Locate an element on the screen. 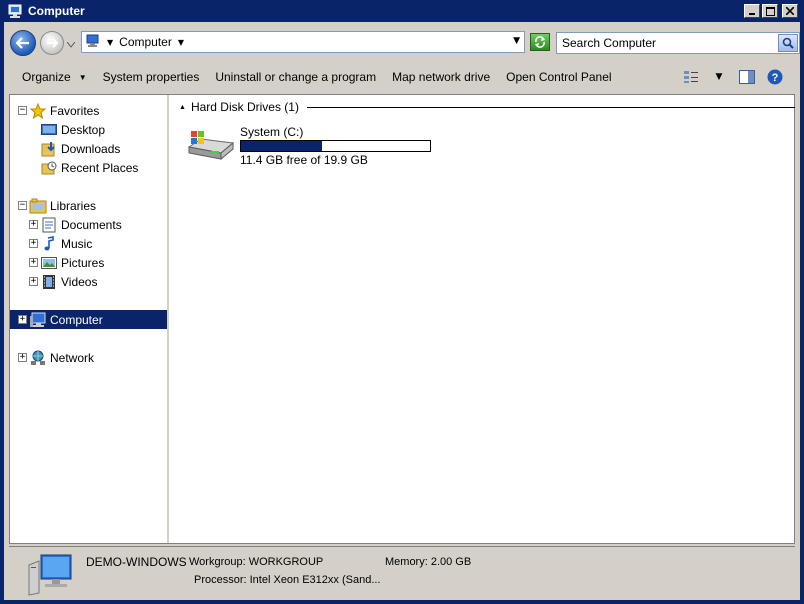 The width and height of the screenshot is (804, 604). help-button: ? is located at coordinates (775, 77).